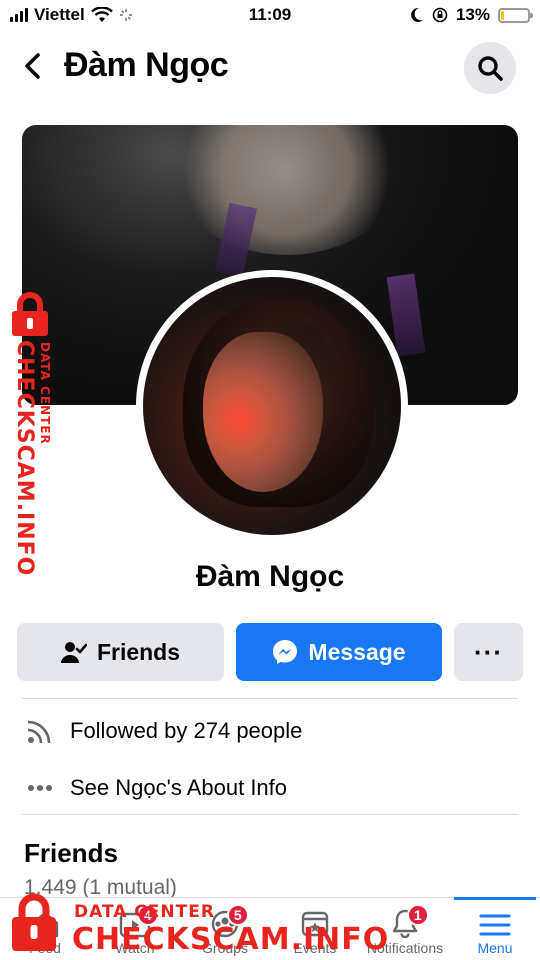 The width and height of the screenshot is (540, 960). I want to click on search-button, so click(490, 68).